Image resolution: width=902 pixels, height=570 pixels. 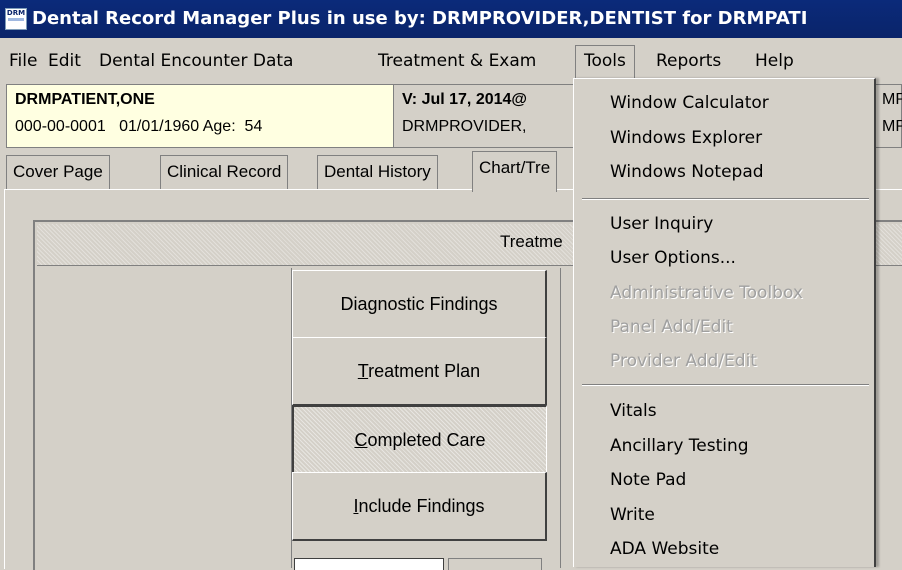 What do you see at coordinates (679, 446) in the screenshot?
I see `menu-item-ancillary-testing: Ancillary Testing` at bounding box center [679, 446].